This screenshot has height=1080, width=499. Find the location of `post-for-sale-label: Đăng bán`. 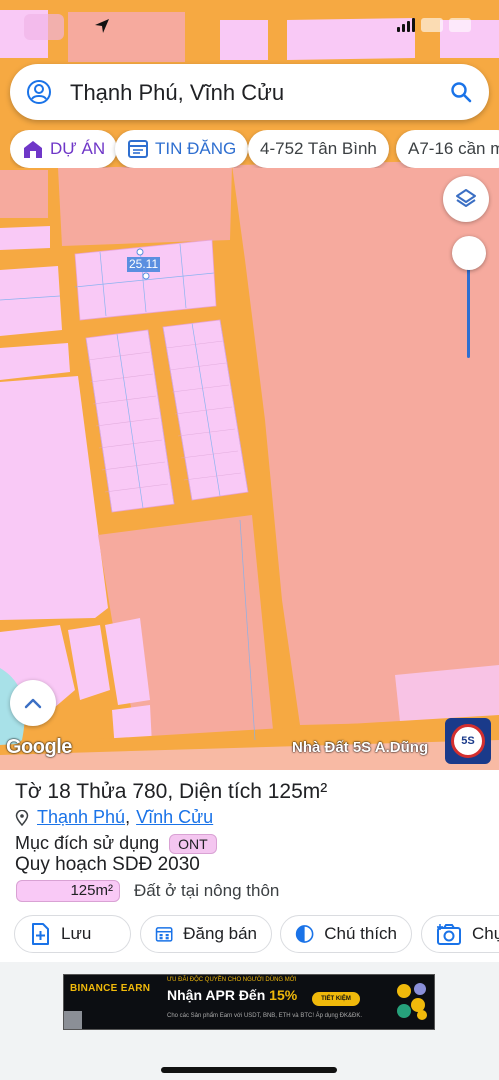

post-for-sale-label: Đăng bán is located at coordinates (220, 933).